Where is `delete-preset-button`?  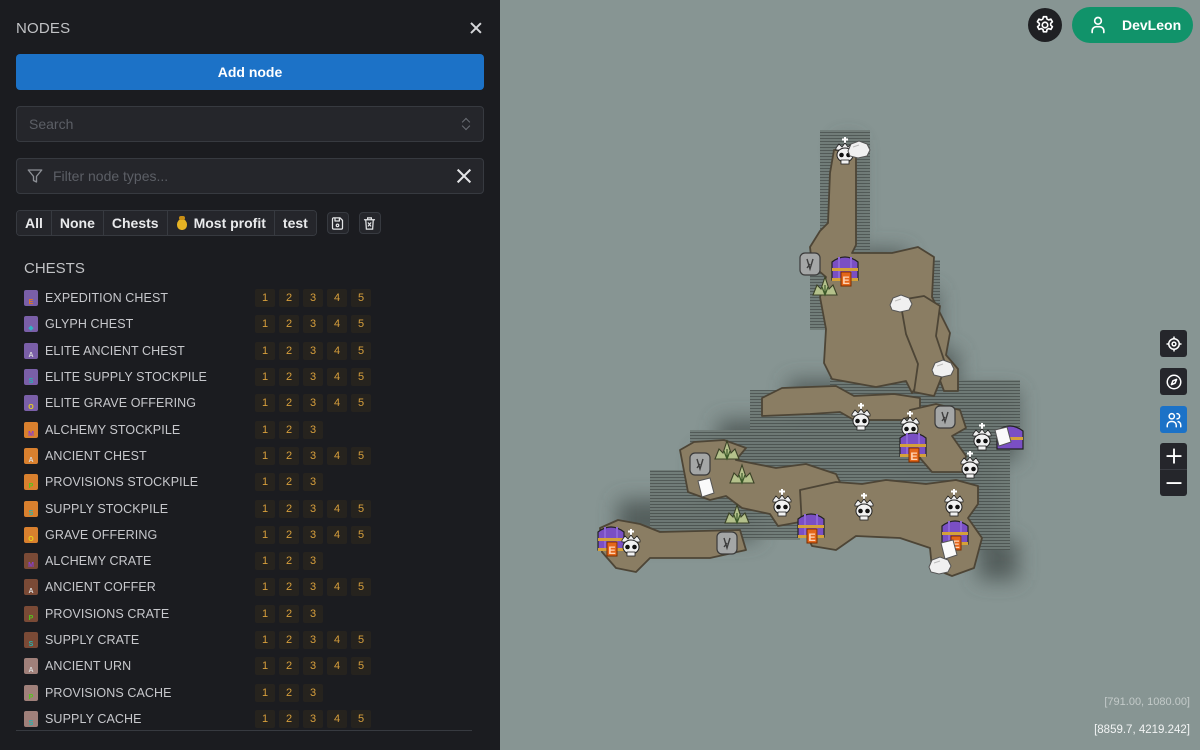 delete-preset-button is located at coordinates (369, 223).